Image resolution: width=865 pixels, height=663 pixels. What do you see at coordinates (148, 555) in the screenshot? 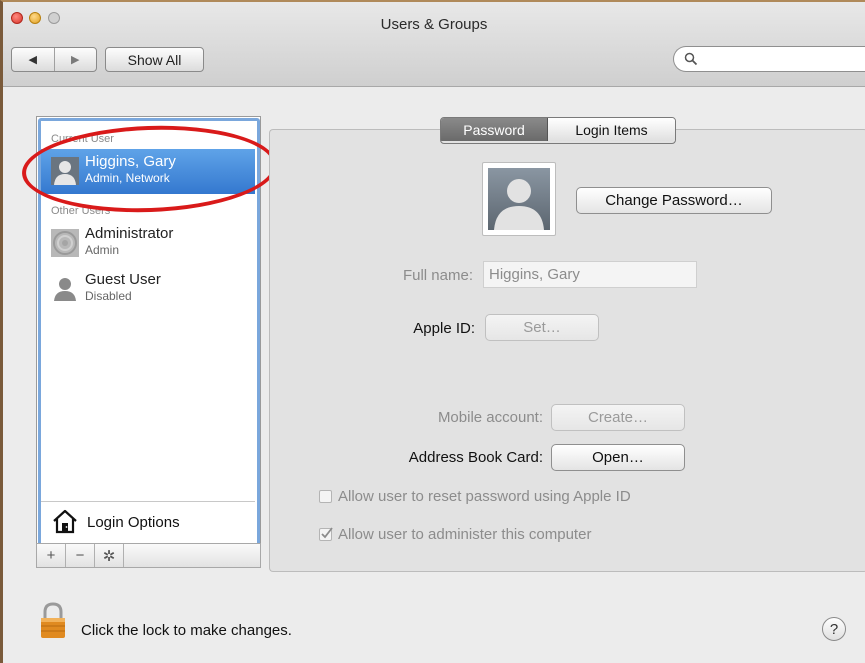
I see `sidebar-action-bar: + − ✲` at bounding box center [148, 555].